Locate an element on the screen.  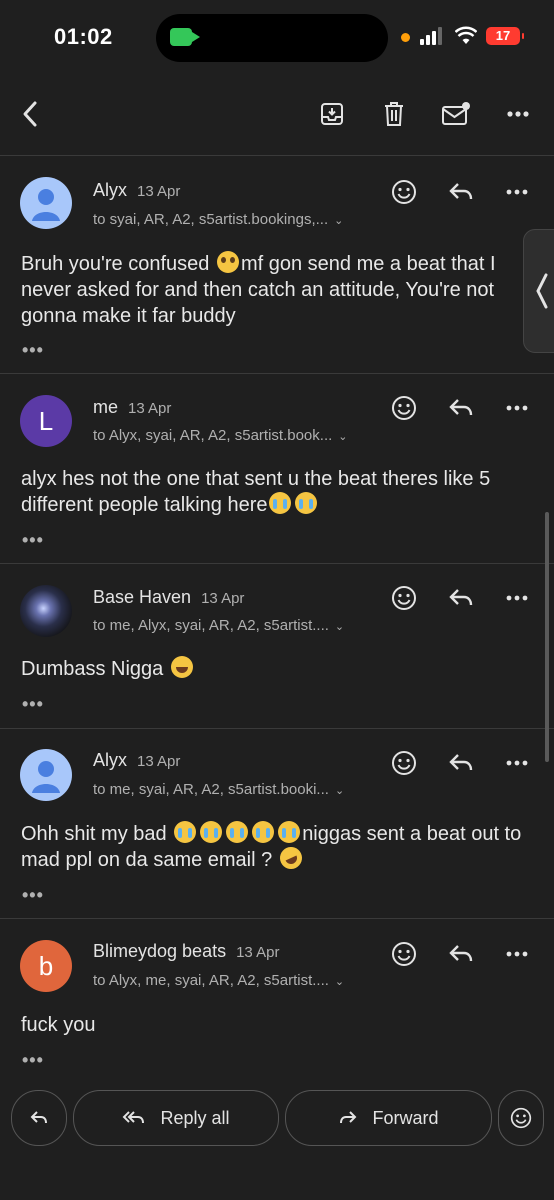
dynamic-island is located at coordinates (272, 38).